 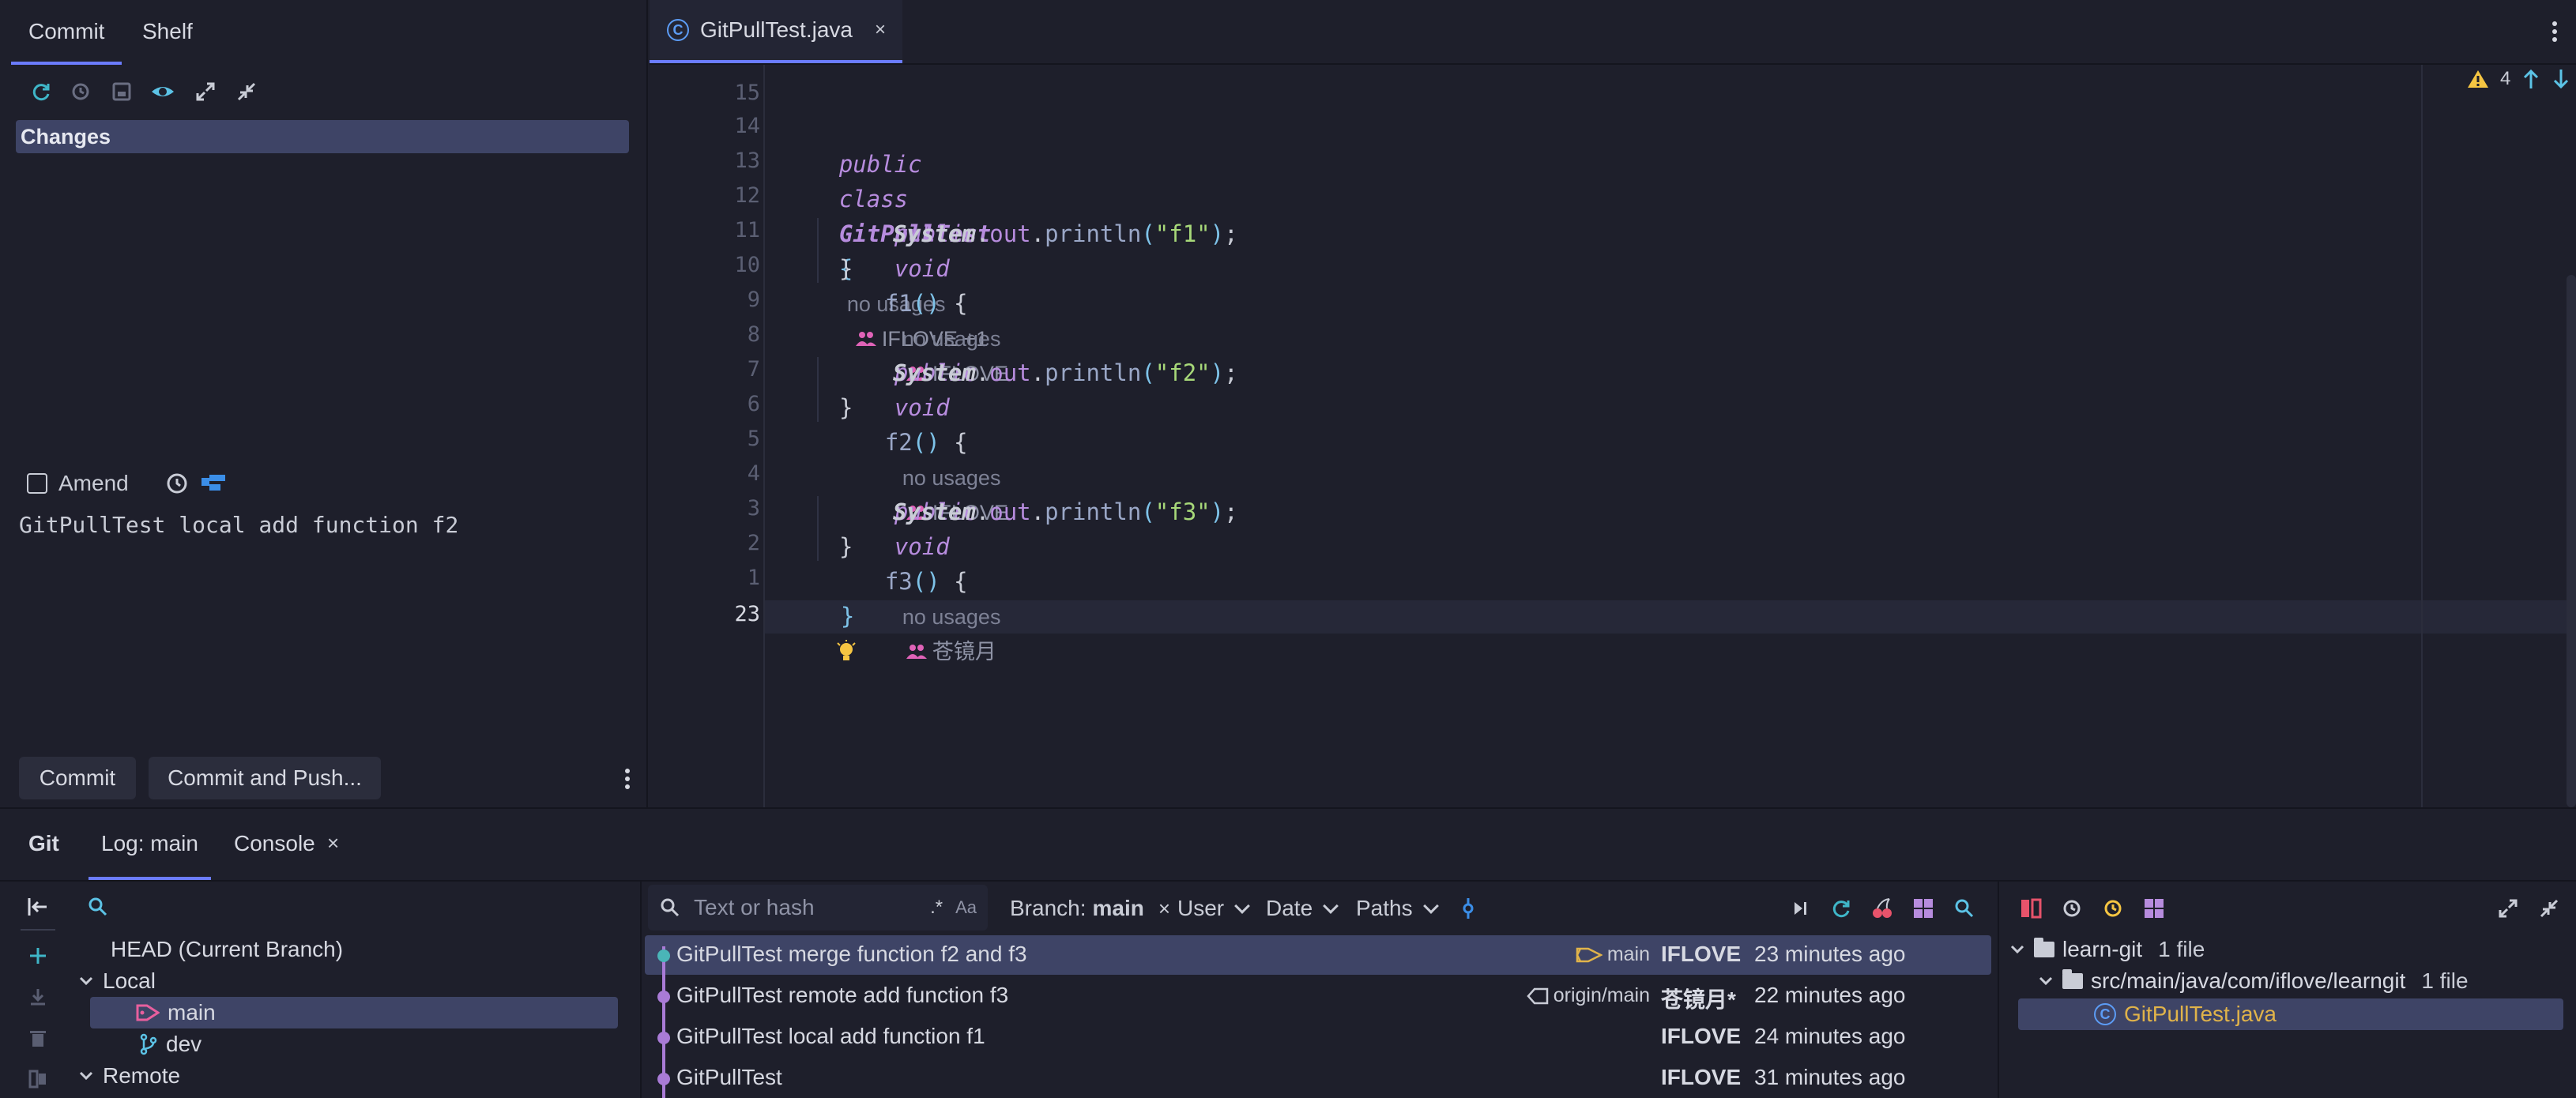 I want to click on lightbulb-icon, so click(x=846, y=652).